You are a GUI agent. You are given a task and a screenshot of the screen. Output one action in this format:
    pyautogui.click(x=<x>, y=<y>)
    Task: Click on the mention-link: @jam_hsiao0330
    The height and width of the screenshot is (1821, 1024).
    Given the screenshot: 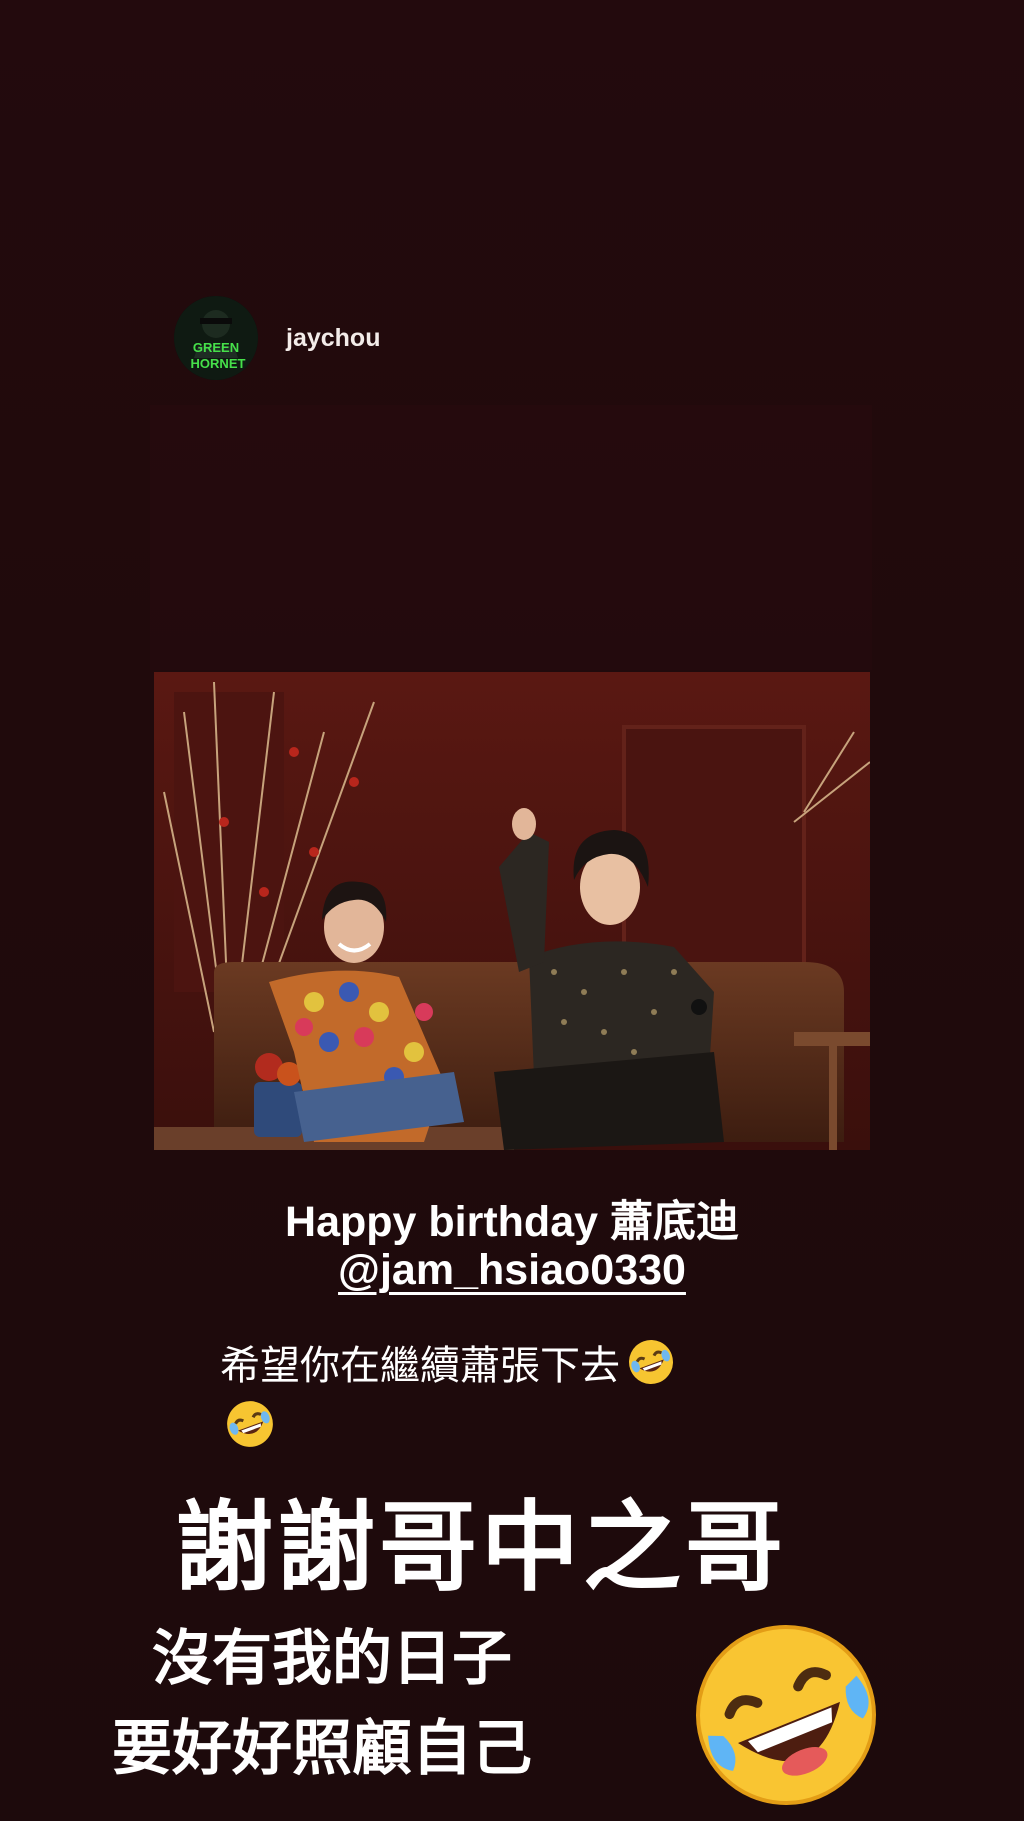 What is the action you would take?
    pyautogui.click(x=512, y=1270)
    